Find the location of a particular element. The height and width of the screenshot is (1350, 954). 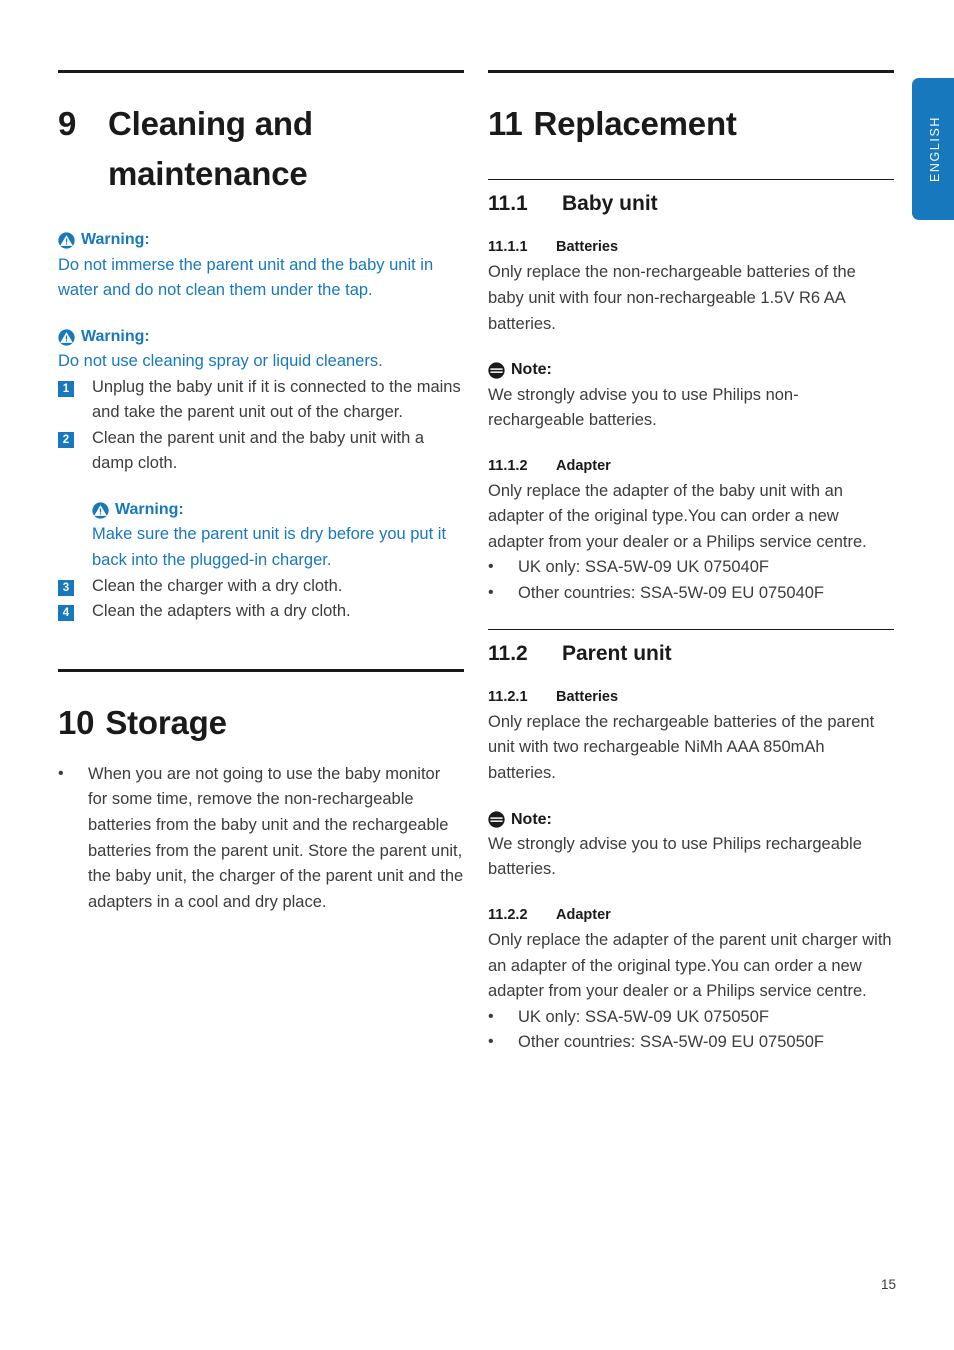

warning-3-header: Warning: is located at coordinates (278, 510).